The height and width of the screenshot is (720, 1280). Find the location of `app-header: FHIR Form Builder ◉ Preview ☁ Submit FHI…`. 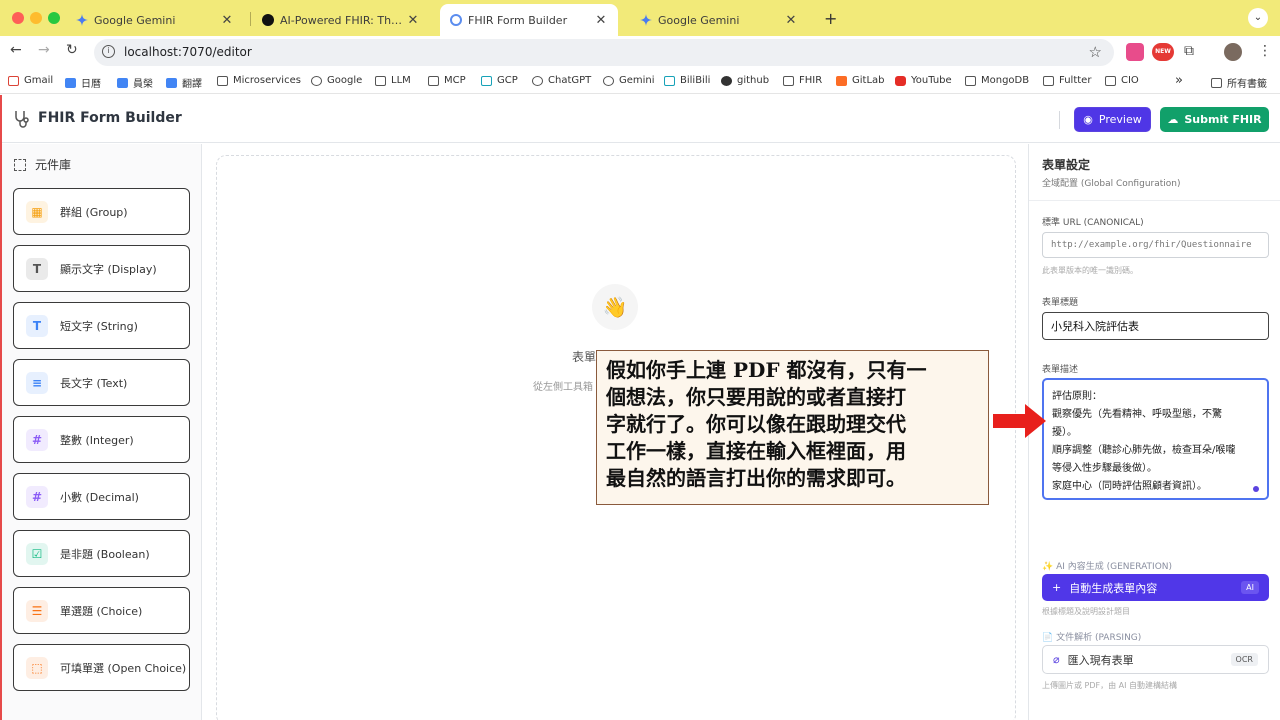

app-header: FHIR Form Builder ◉ Preview ☁ Submit FHI… is located at coordinates (641, 119).